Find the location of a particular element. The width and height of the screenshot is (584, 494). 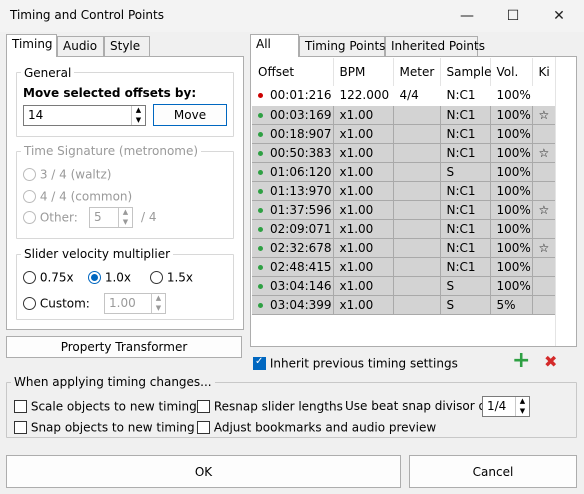

tab-style: Style is located at coordinates (127, 46).